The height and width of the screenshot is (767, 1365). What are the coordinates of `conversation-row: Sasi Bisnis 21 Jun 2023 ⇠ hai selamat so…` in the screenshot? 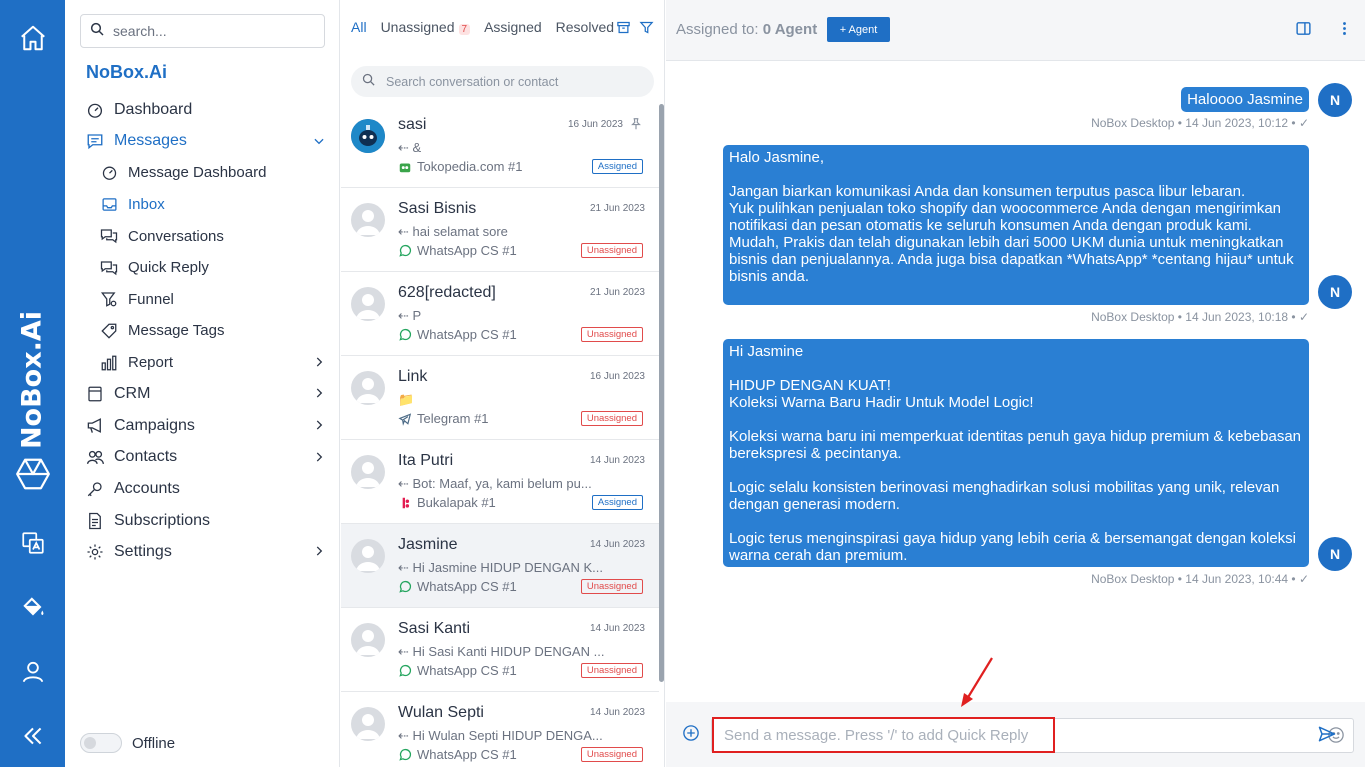 It's located at (500, 230).